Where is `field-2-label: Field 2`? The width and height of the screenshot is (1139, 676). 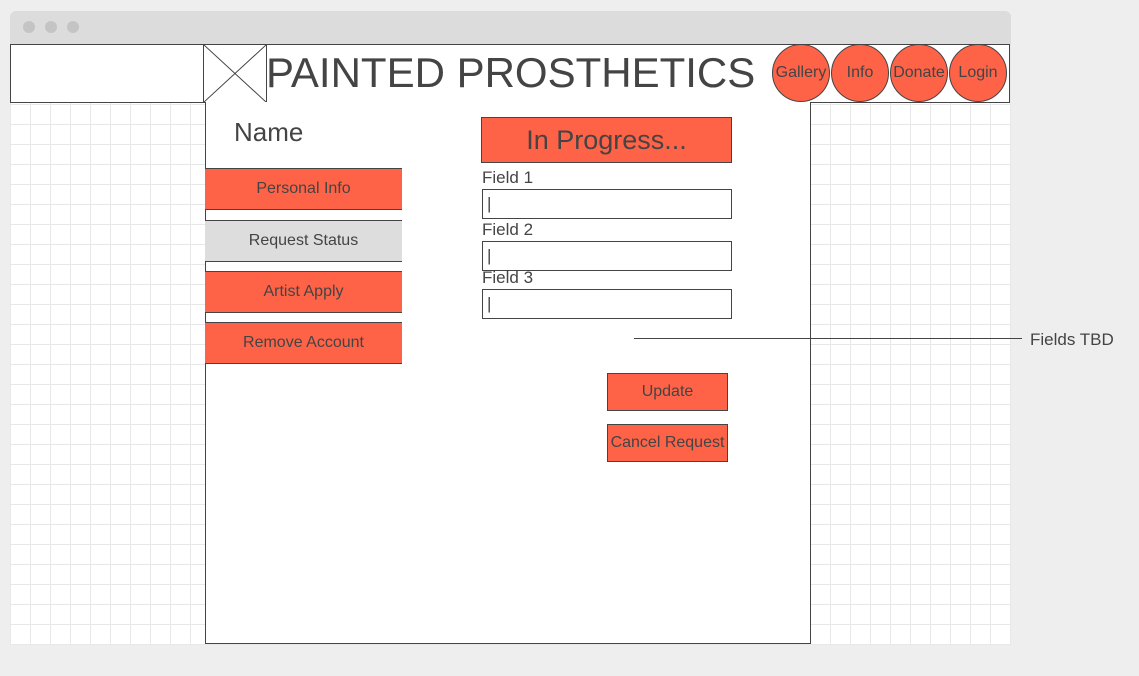 field-2-label: Field 2 is located at coordinates (508, 229).